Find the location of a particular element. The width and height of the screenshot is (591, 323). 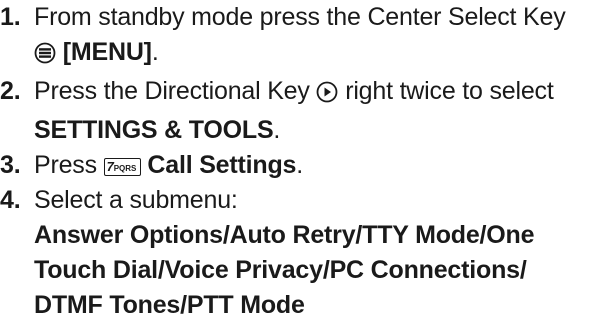

center-select-key-icon is located at coordinates (45, 56).